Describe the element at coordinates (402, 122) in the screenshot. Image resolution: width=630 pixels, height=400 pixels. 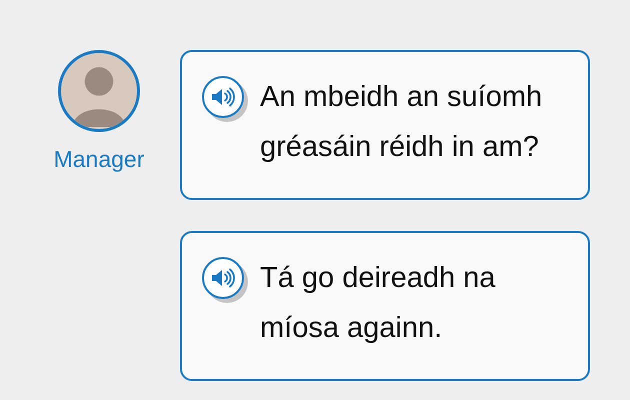
I see `message-text: An mbeidh an suíomh gréasáin réidh in am?` at that location.